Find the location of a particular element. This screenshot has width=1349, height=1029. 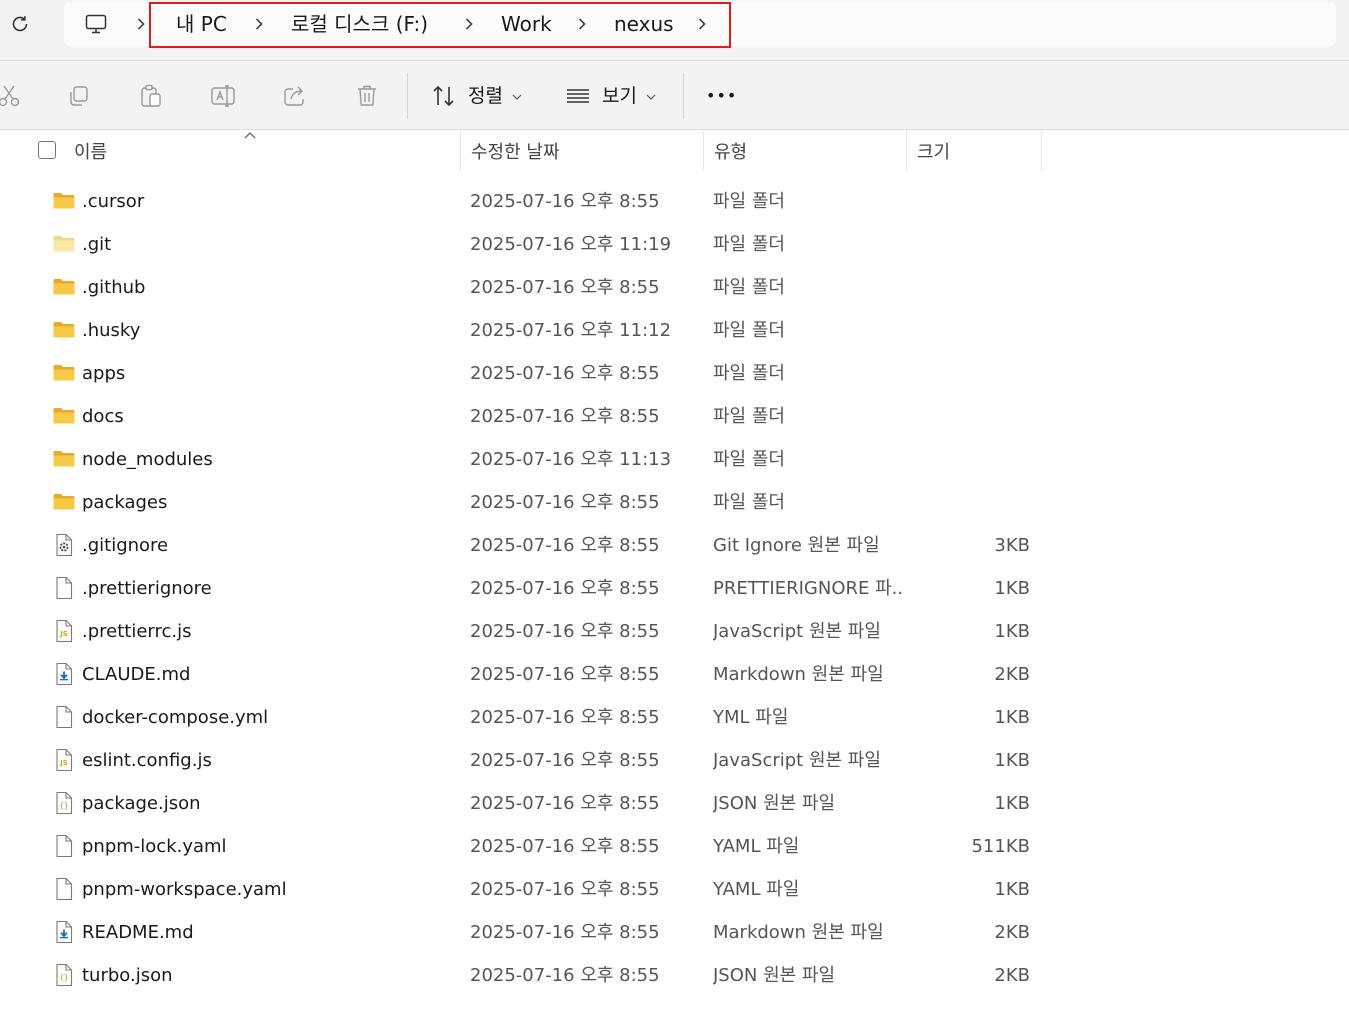

file-name: pnpm-lock.yaml is located at coordinates (154, 847).